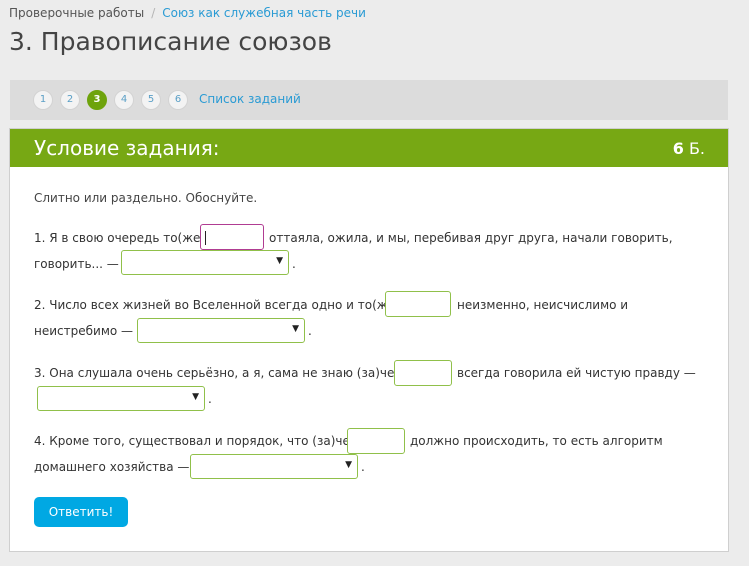  What do you see at coordinates (250, 99) in the screenshot?
I see `task-list-link: Список заданий` at bounding box center [250, 99].